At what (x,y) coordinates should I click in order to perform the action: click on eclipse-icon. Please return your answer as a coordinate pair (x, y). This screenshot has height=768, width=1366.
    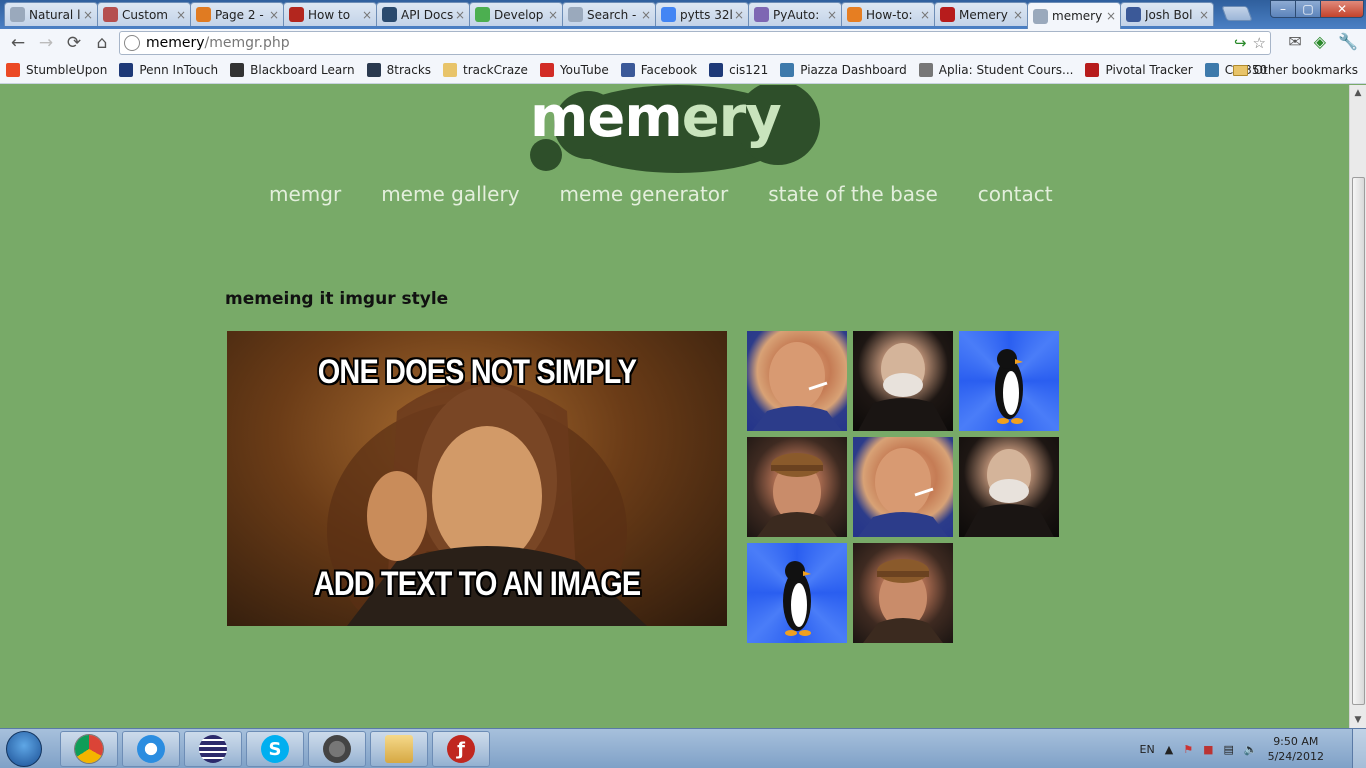
    Looking at the image, I should click on (213, 749).